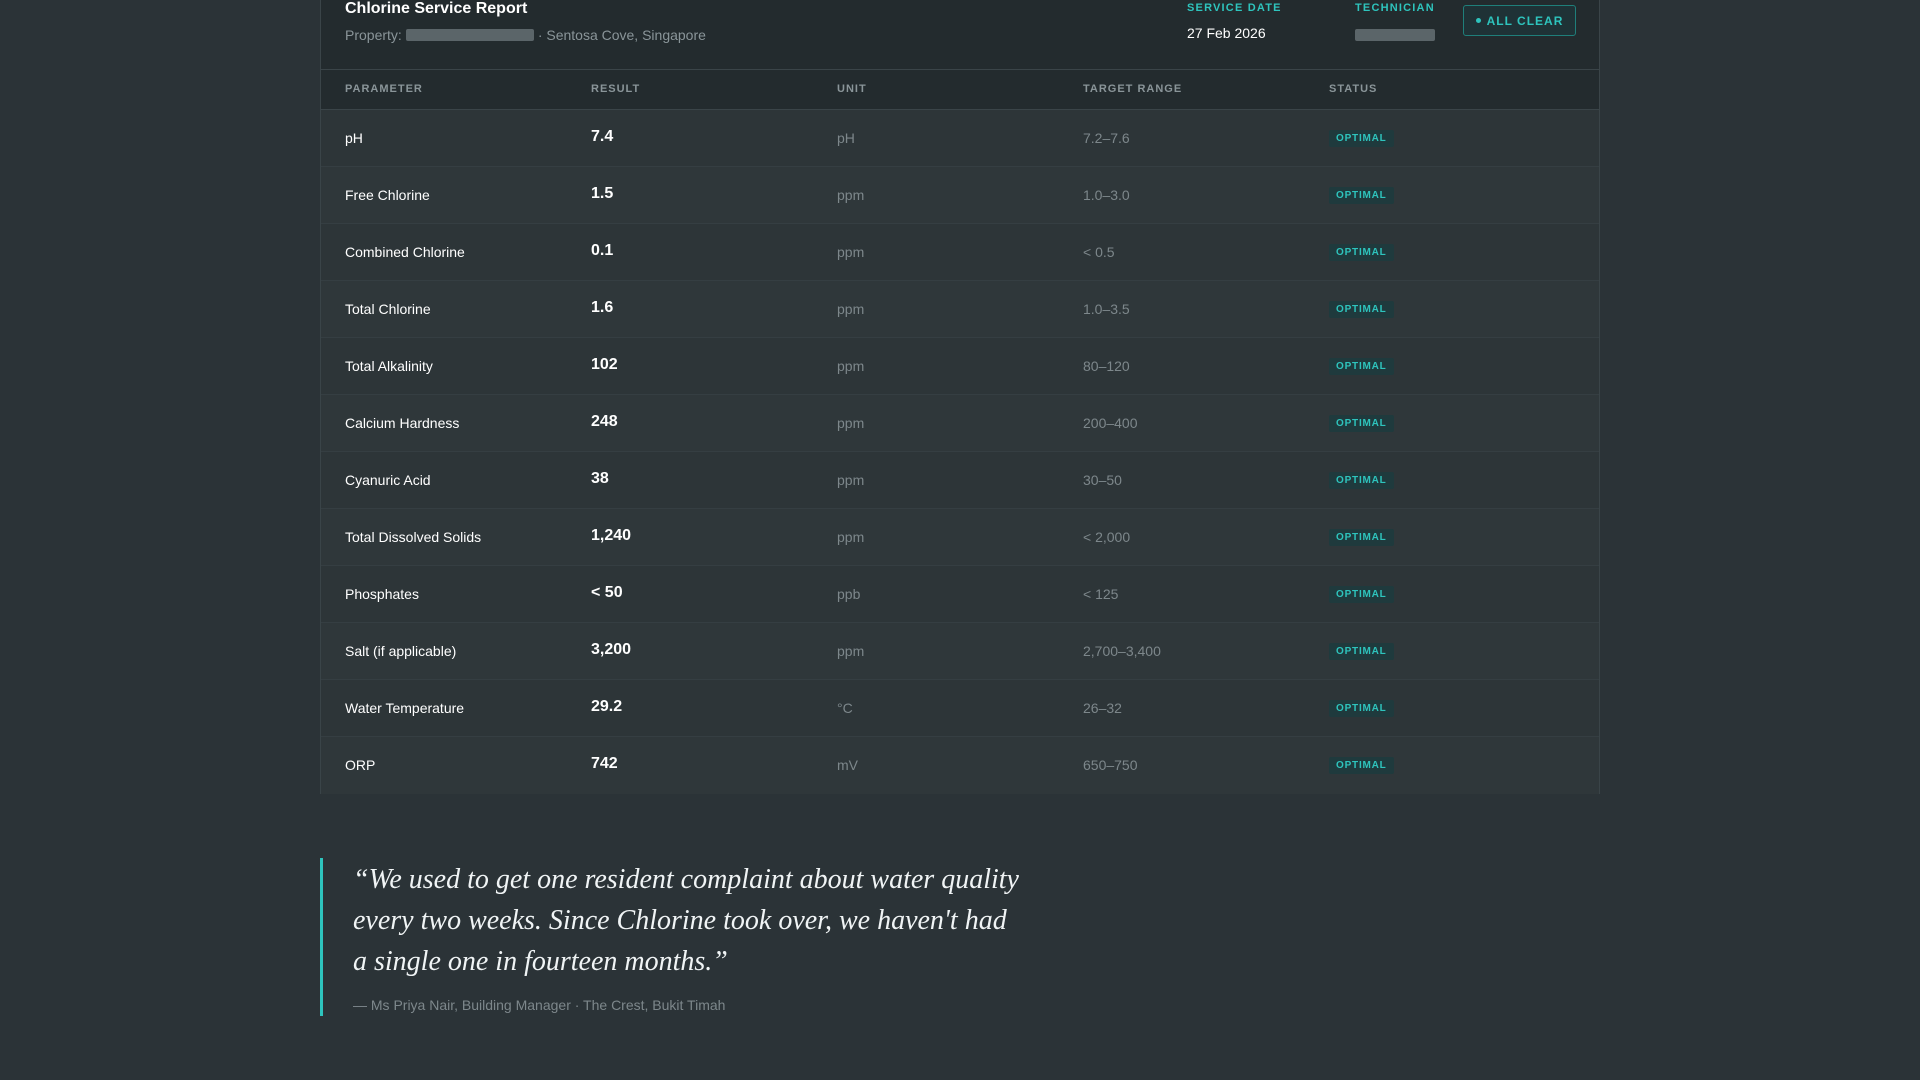 The height and width of the screenshot is (1080, 1920). Describe the element at coordinates (607, 592) in the screenshot. I see `result-cell: < 50` at that location.